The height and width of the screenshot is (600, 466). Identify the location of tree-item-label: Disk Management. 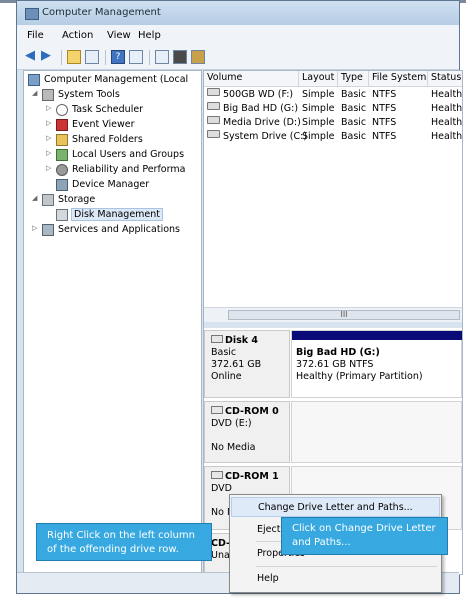
(117, 214).